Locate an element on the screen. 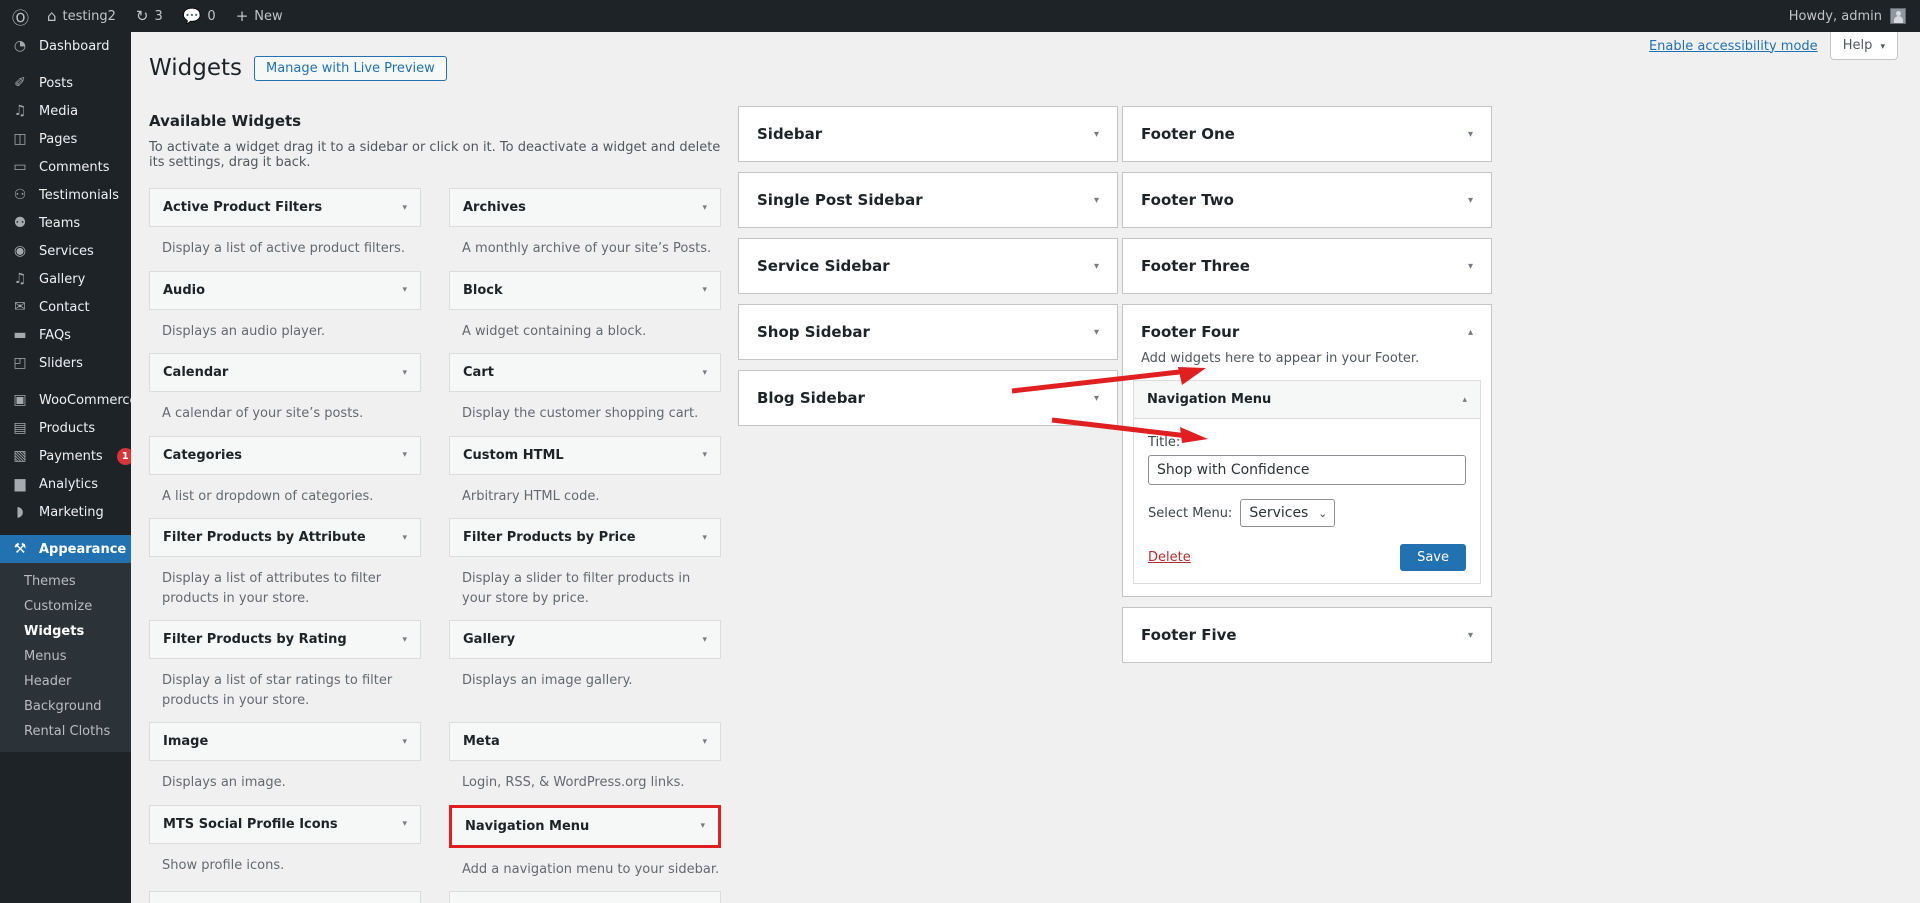 The height and width of the screenshot is (903, 1920). title-input is located at coordinates (1307, 470).